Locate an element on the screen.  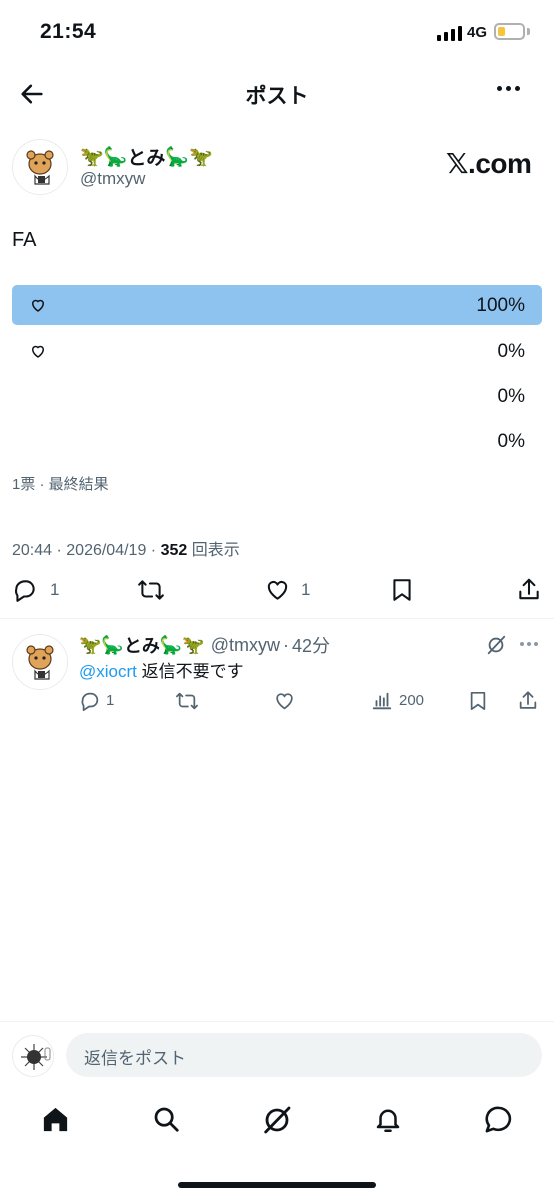
reply-mention: @xiocrt is located at coordinates (108, 671).